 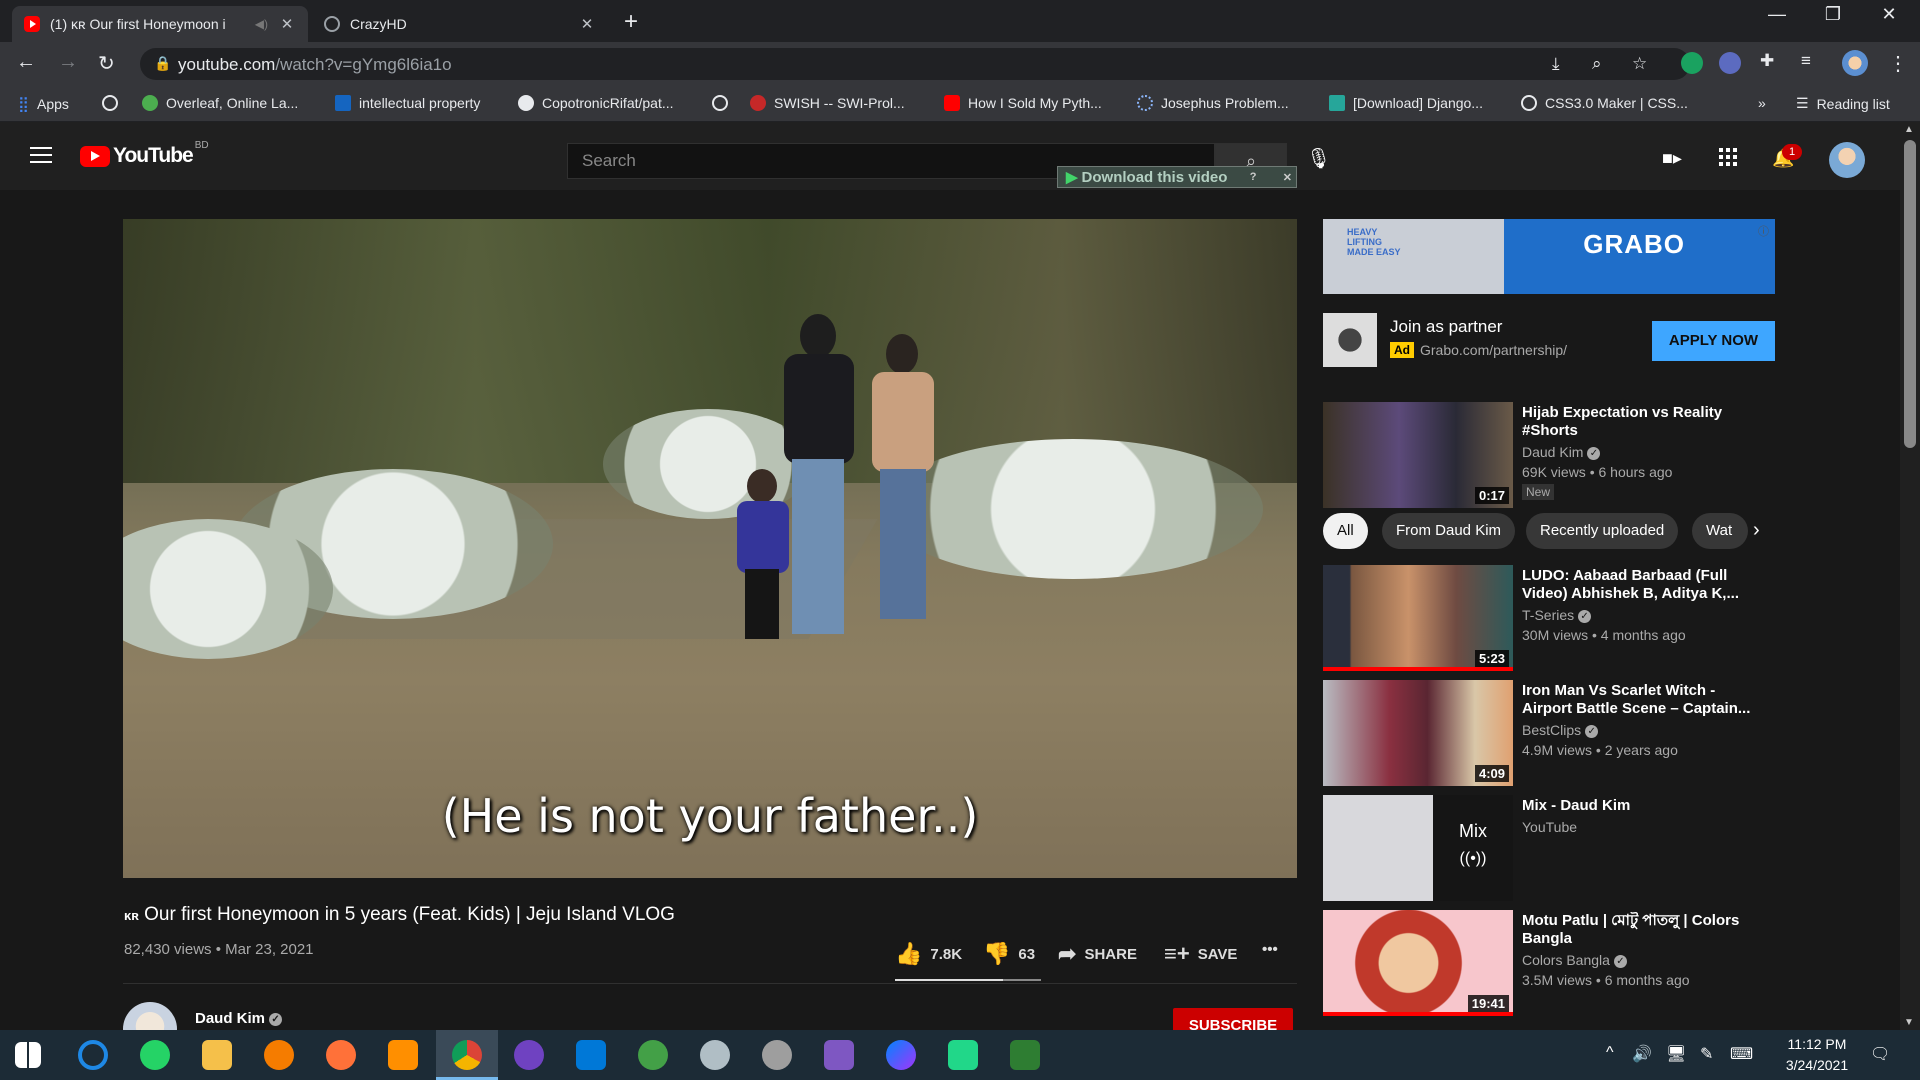 I want to click on install-icon: ⤓, so click(x=1556, y=64).